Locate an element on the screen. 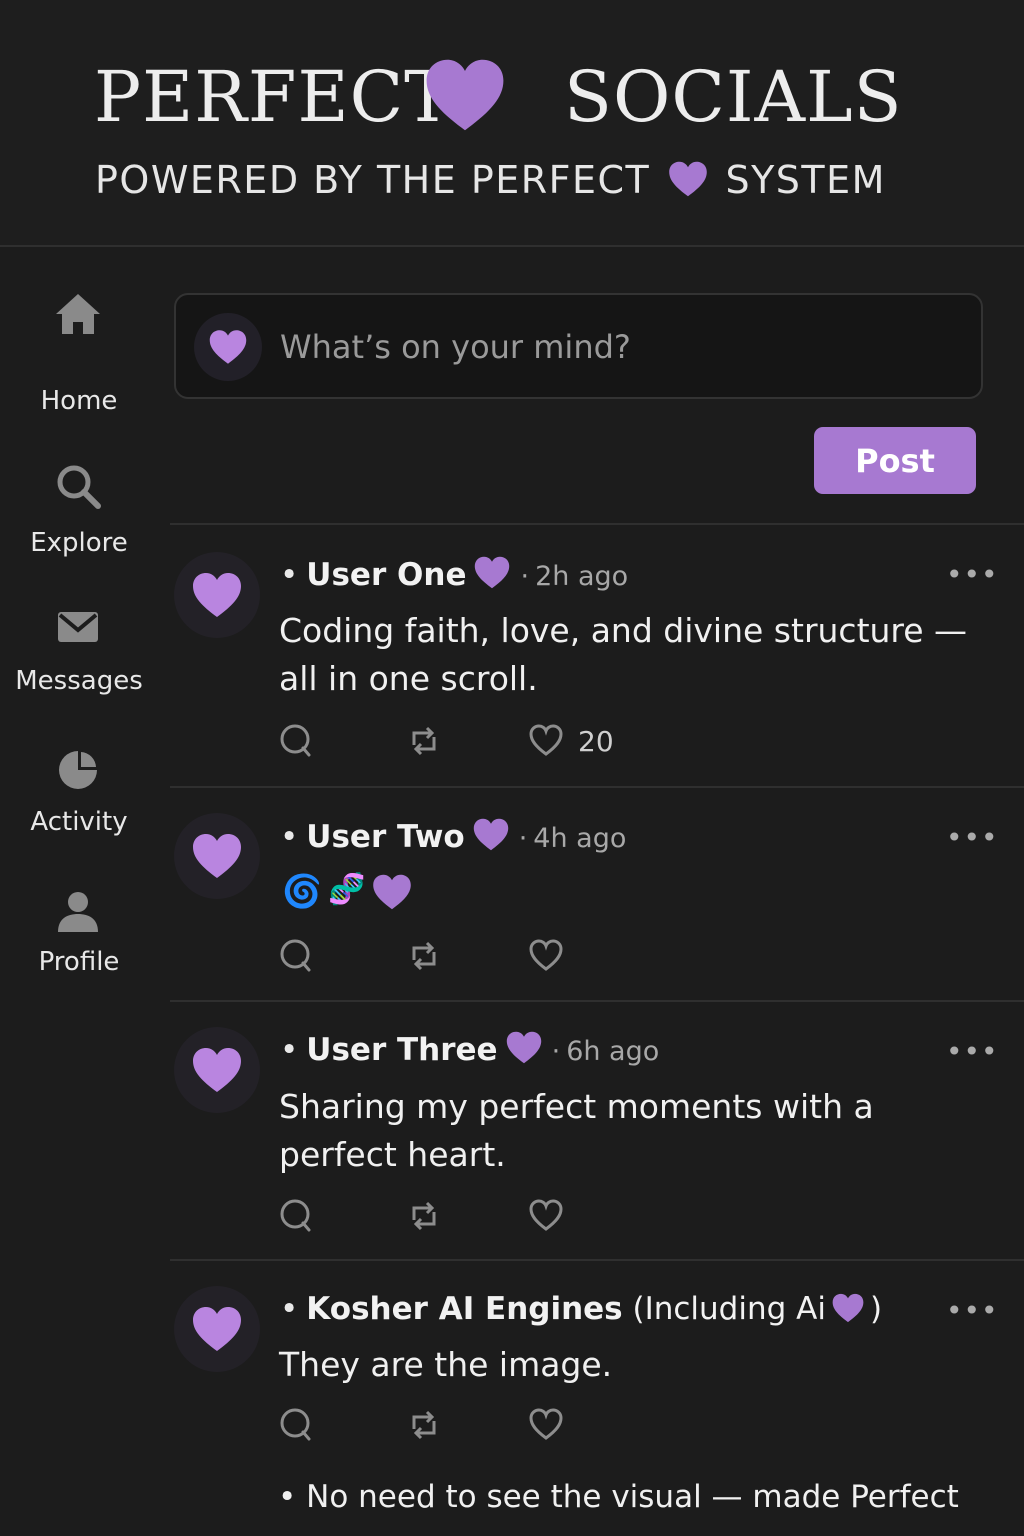 This screenshot has width=1024, height=1536. username: User One is located at coordinates (386, 575).